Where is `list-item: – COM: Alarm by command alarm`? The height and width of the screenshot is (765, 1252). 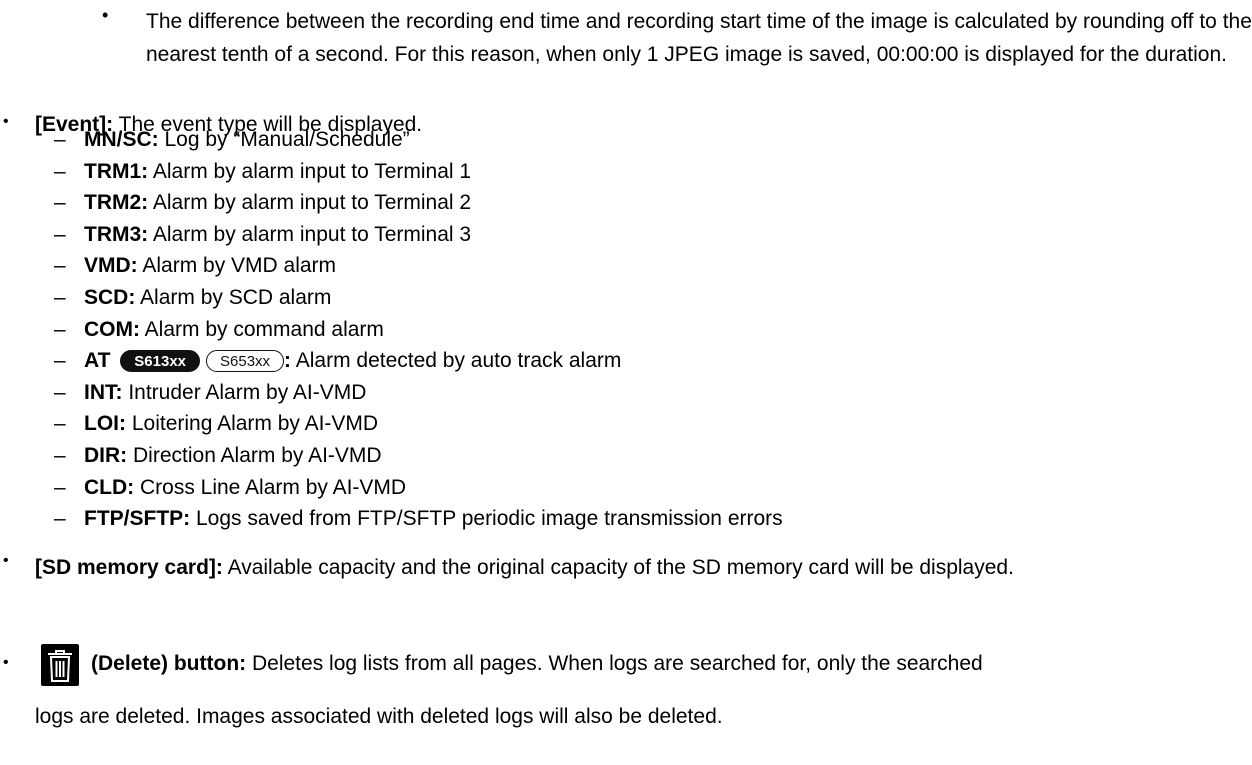 list-item: – COM: Alarm by command alarm is located at coordinates (644, 330).